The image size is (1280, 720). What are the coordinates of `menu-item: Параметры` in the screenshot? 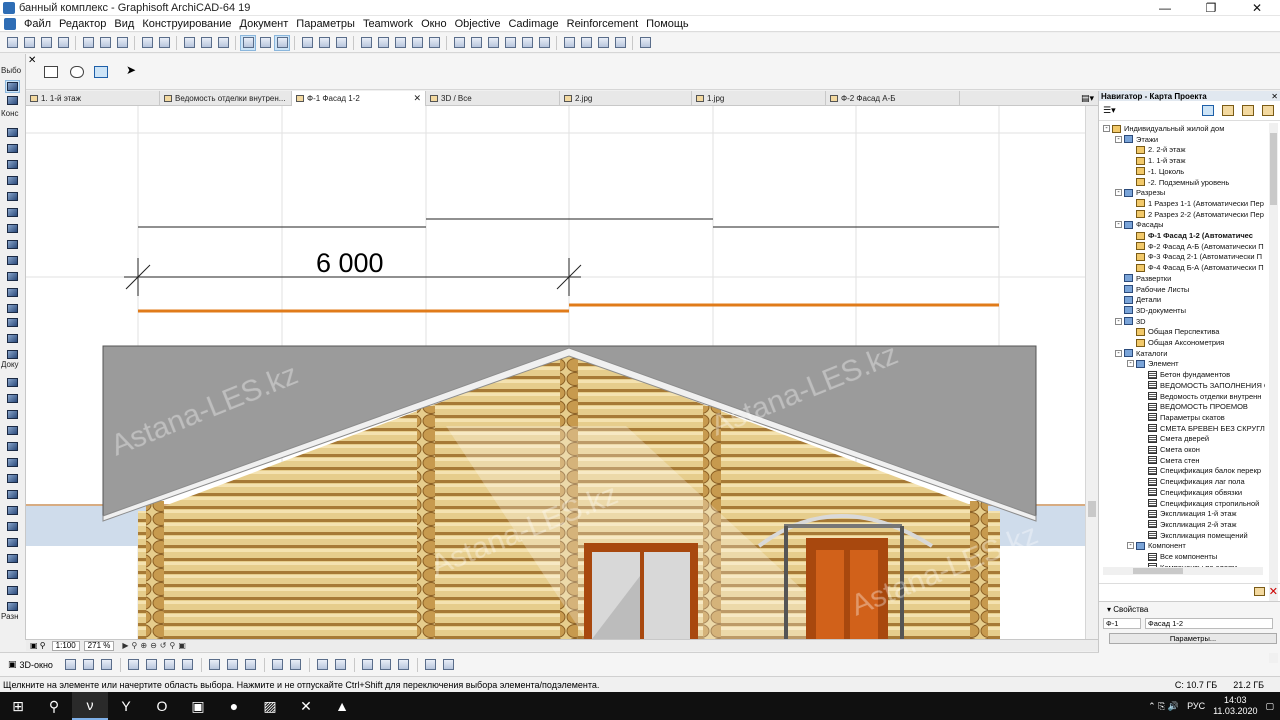 It's located at (325, 24).